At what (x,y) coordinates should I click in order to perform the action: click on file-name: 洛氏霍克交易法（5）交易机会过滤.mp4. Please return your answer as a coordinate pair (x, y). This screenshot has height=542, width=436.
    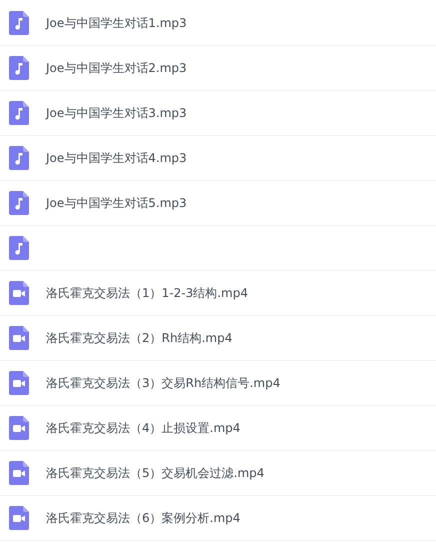
    Looking at the image, I should click on (155, 473).